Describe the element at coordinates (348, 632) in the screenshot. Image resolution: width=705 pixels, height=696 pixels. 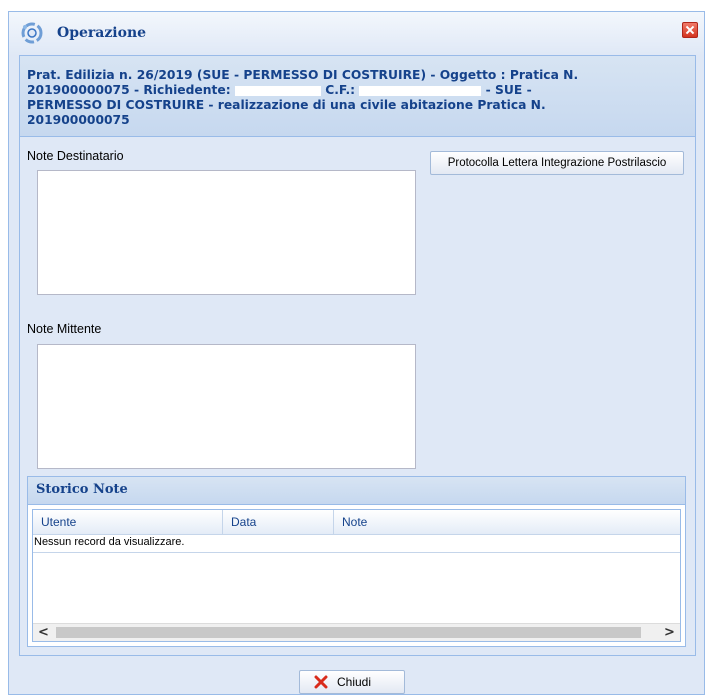
I see `scrollbar-thumb` at that location.